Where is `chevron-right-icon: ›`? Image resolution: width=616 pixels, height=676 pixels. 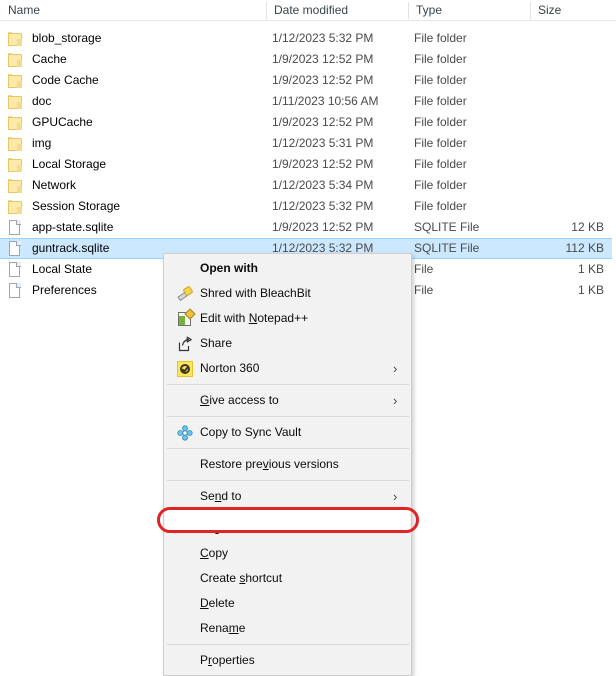 chevron-right-icon: › is located at coordinates (395, 400).